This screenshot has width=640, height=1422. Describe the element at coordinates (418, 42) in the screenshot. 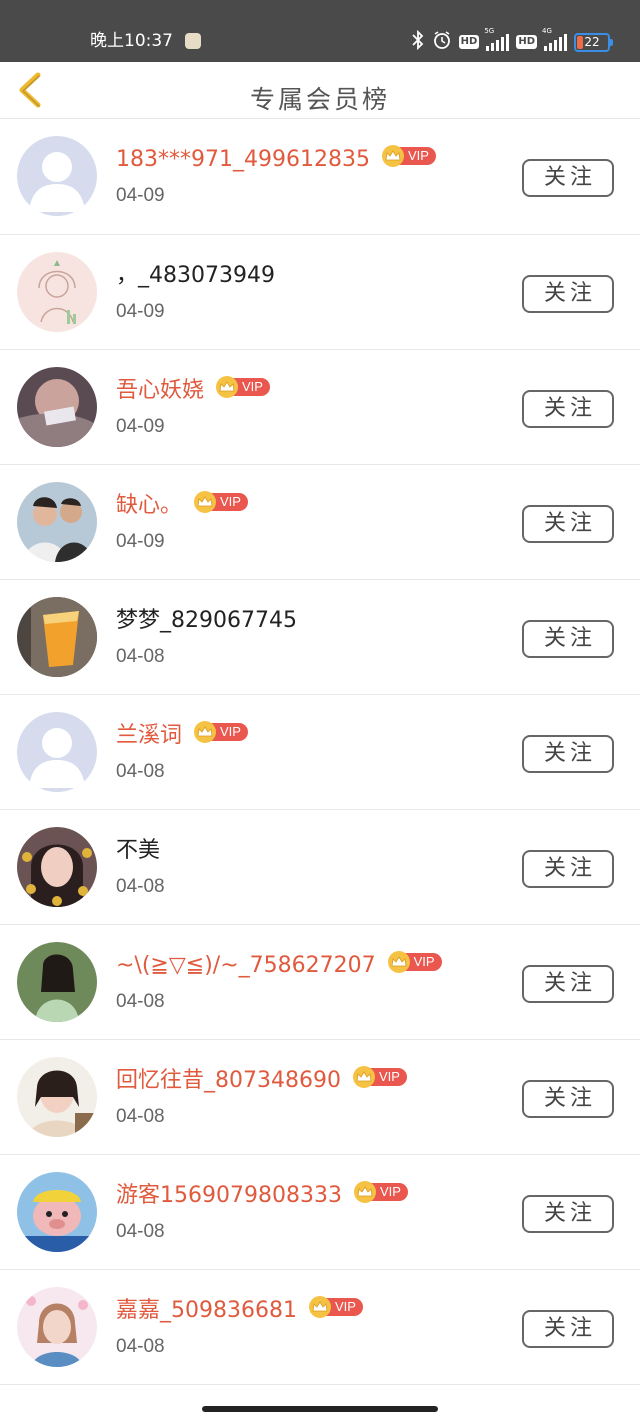

I see `bluetooth-icon` at that location.